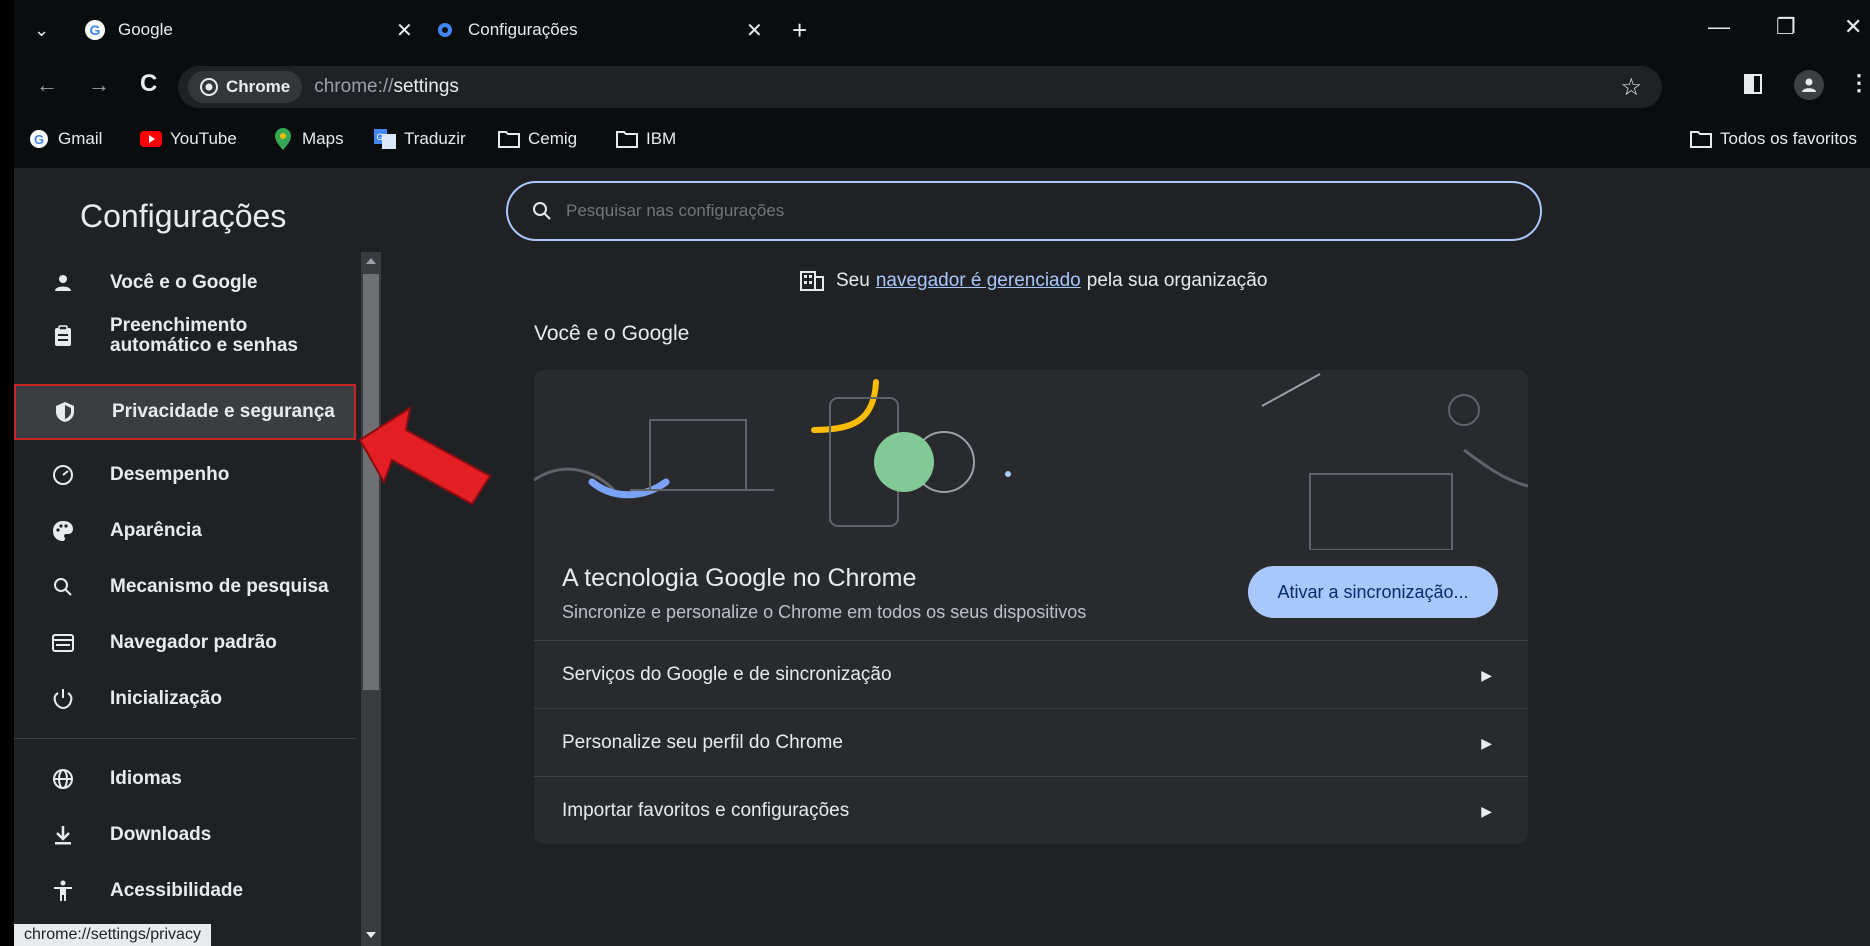 The width and height of the screenshot is (1870, 946). I want to click on minimize-button: —, so click(1719, 27).